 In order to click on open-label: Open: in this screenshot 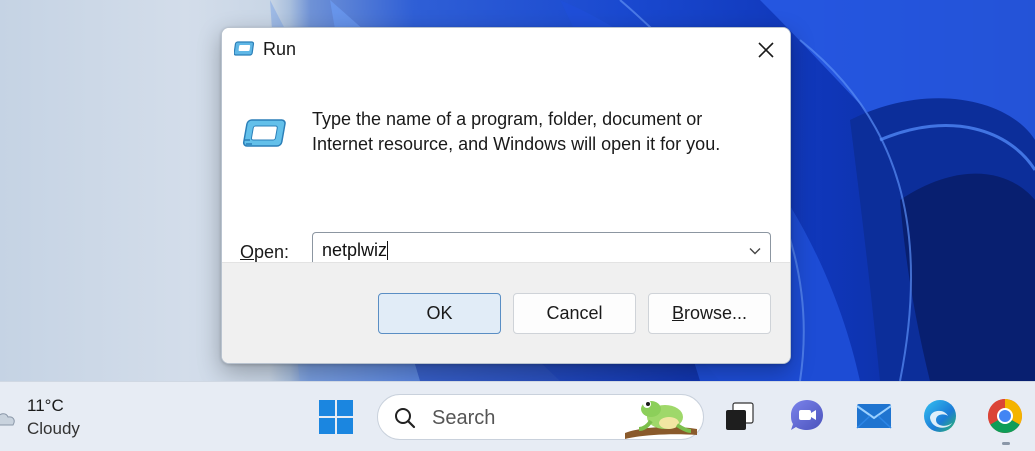, I will do `click(264, 252)`.